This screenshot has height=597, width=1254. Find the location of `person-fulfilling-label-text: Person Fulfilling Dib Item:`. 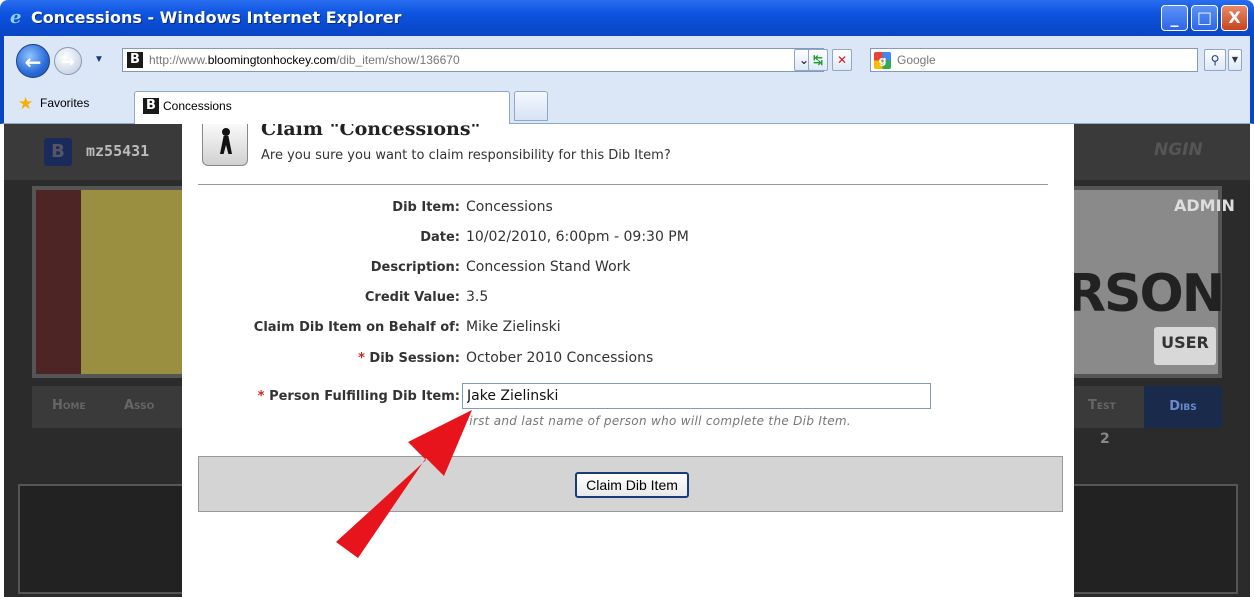

person-fulfilling-label-text: Person Fulfilling Dib Item: is located at coordinates (364, 396).